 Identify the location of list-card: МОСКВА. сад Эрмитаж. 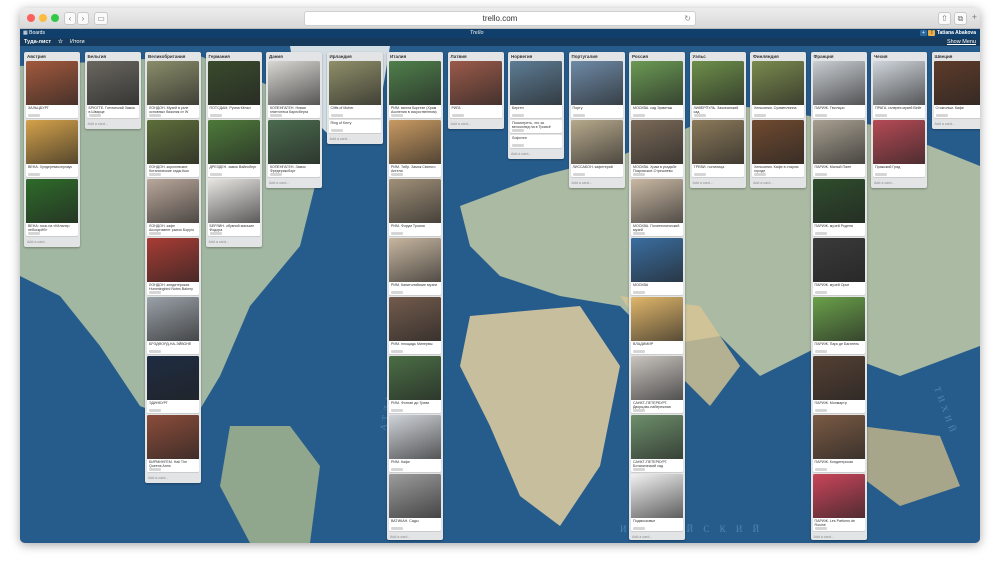
(657, 89).